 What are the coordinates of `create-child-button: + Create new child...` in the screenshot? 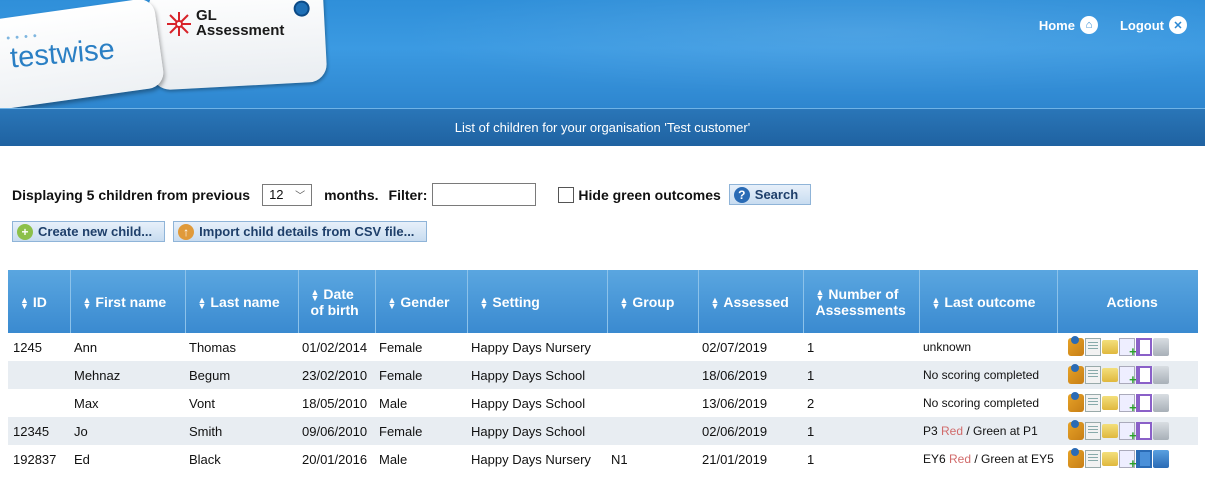 It's located at (89, 231).